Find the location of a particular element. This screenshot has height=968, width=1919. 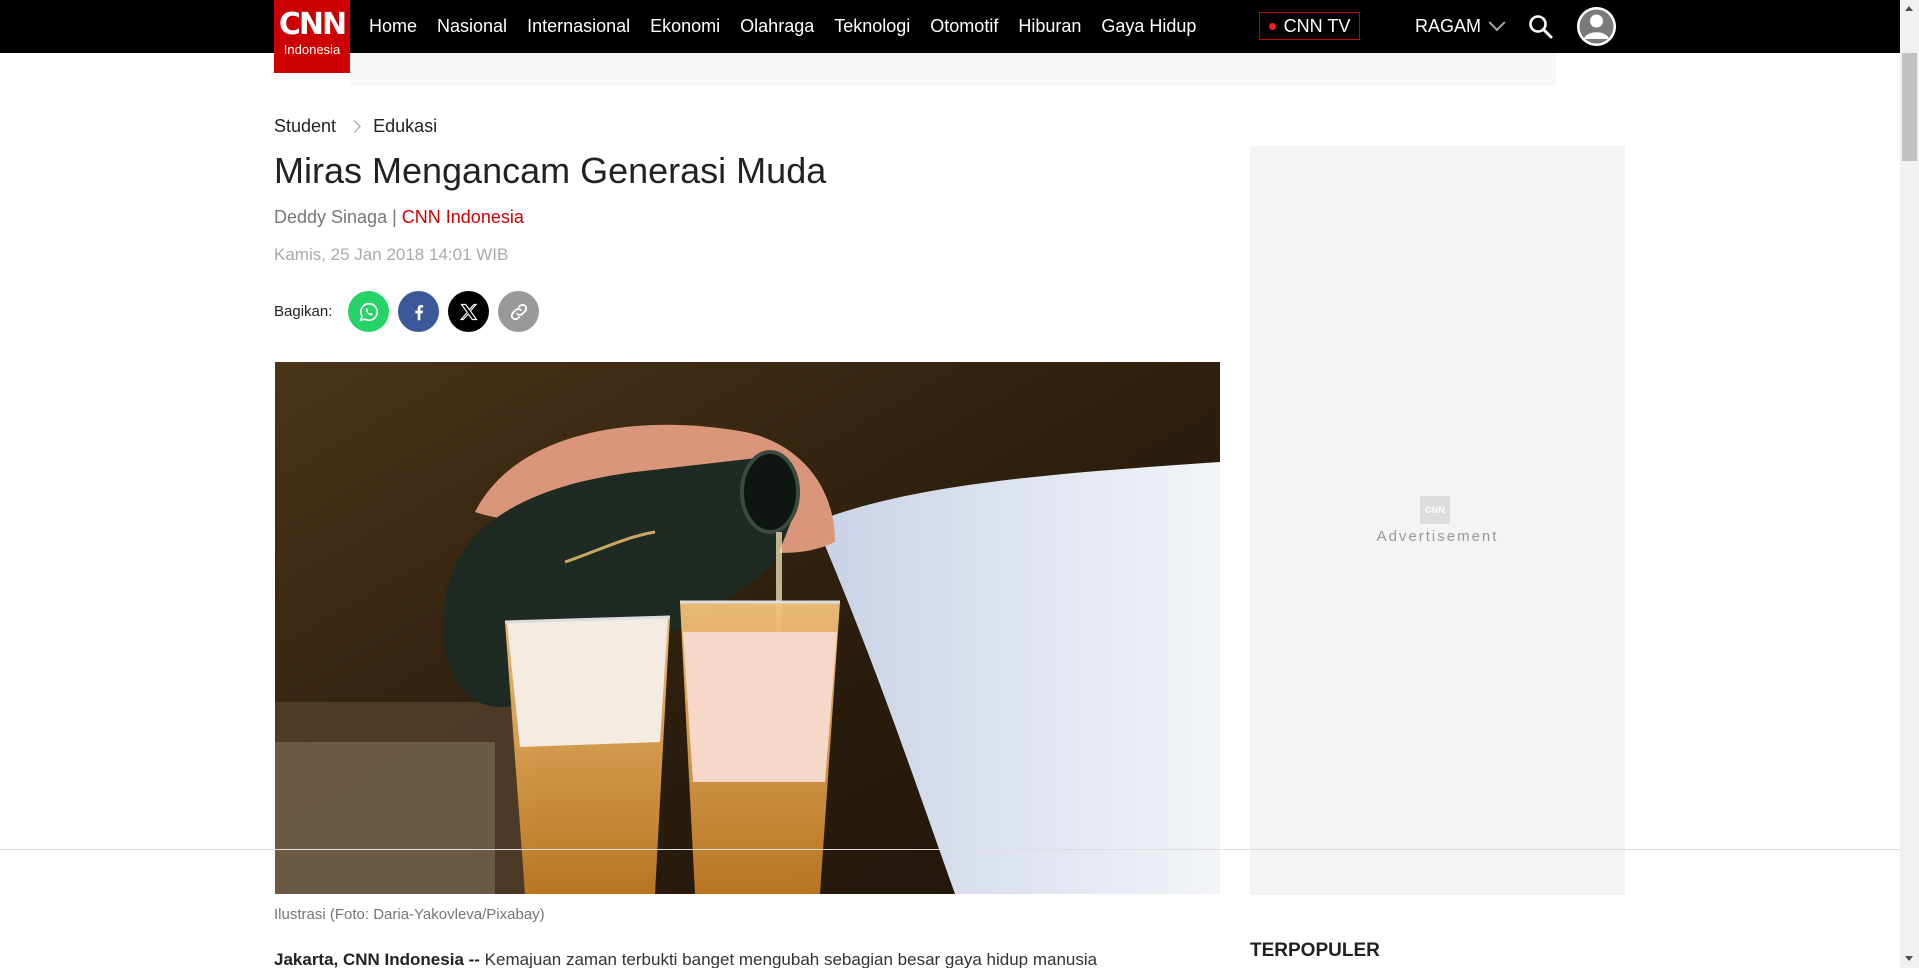

chevron-right-icon is located at coordinates (354, 126).